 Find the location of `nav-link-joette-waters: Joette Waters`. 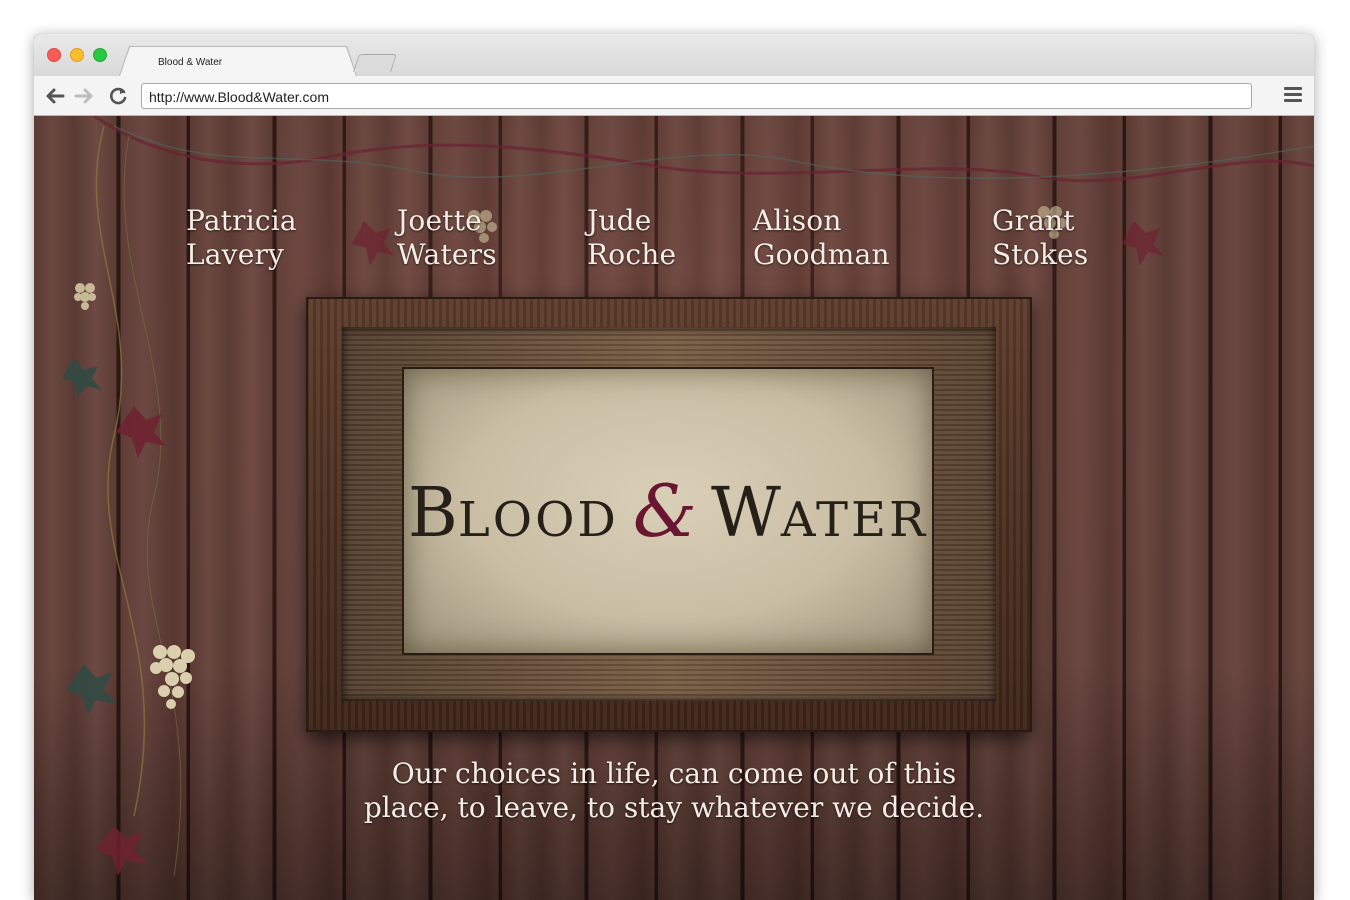

nav-link-joette-waters: Joette Waters is located at coordinates (447, 238).